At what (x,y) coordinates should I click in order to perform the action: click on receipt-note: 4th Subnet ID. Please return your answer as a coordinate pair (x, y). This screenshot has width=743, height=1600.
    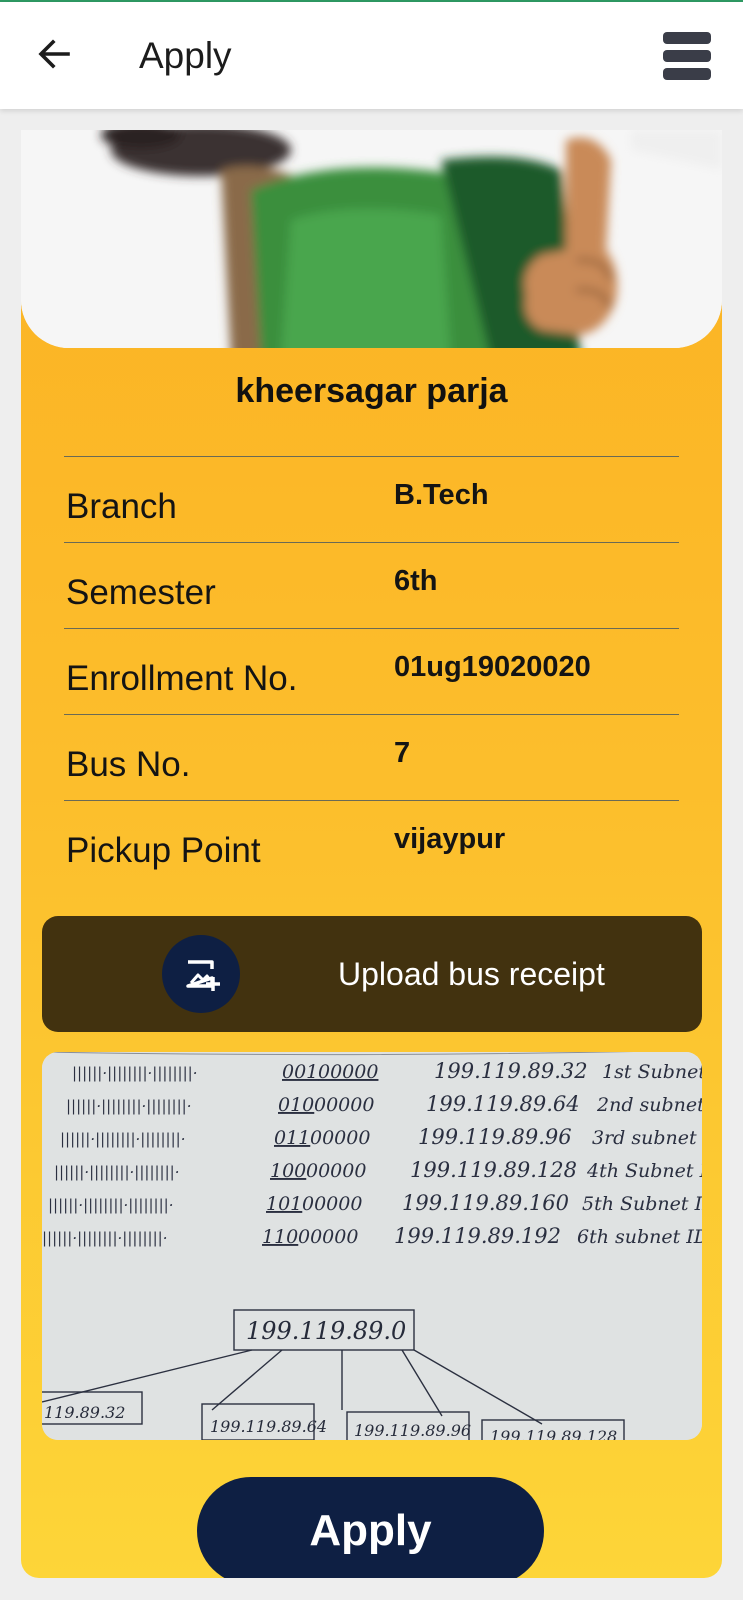
    Looking at the image, I should click on (644, 1171).